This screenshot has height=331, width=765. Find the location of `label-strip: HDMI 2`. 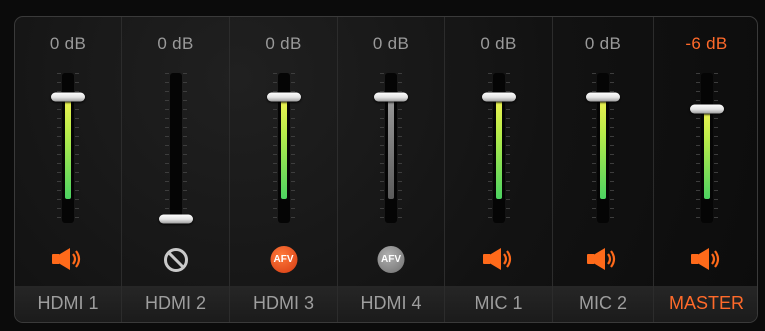

label-strip: HDMI 2 is located at coordinates (175, 304).